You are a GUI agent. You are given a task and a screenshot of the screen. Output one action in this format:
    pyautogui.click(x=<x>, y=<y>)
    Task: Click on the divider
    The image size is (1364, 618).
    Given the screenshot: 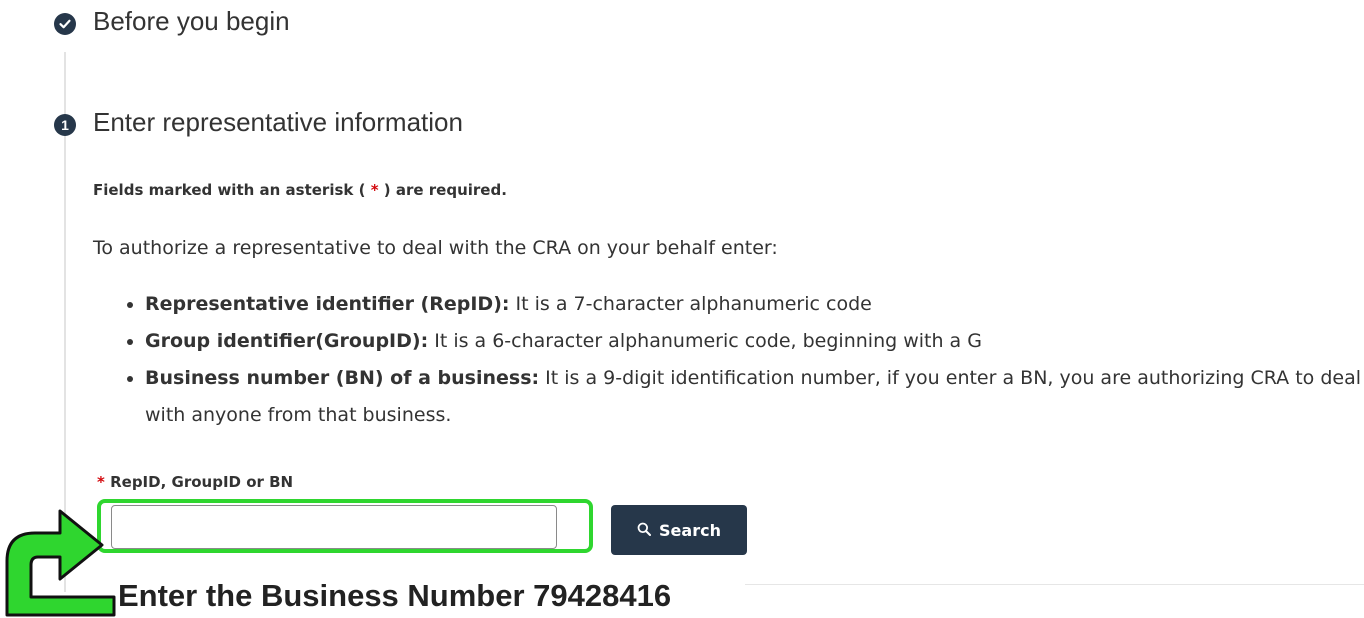 What is the action you would take?
    pyautogui.click(x=1054, y=584)
    